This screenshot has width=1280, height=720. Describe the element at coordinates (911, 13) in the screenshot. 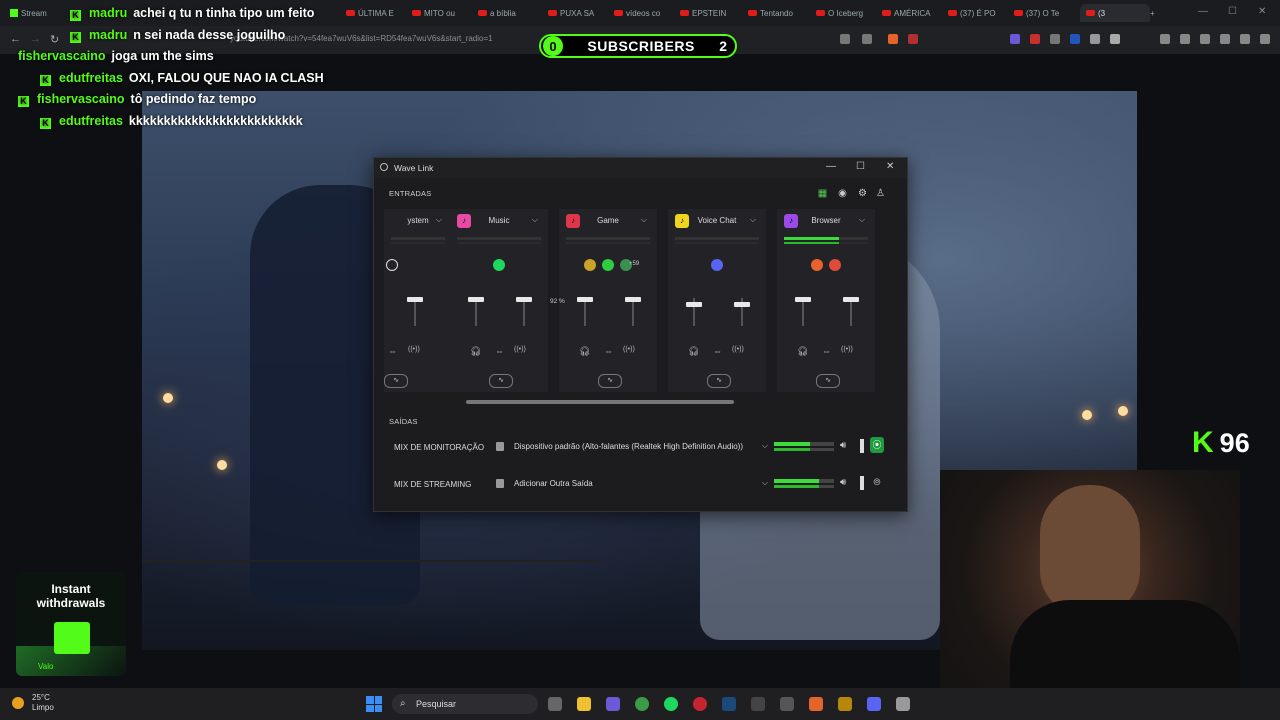

I see `browser-tab: AMÉRICA` at that location.